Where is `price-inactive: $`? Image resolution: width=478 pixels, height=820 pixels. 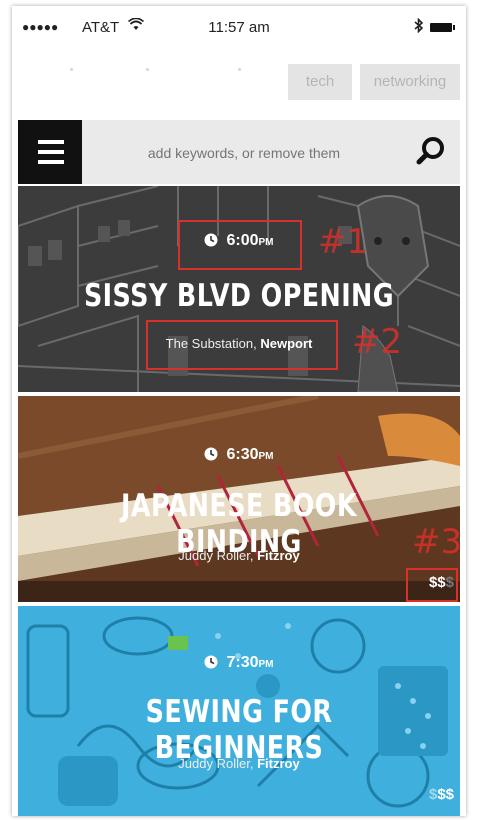 price-inactive: $ is located at coordinates (449, 582).